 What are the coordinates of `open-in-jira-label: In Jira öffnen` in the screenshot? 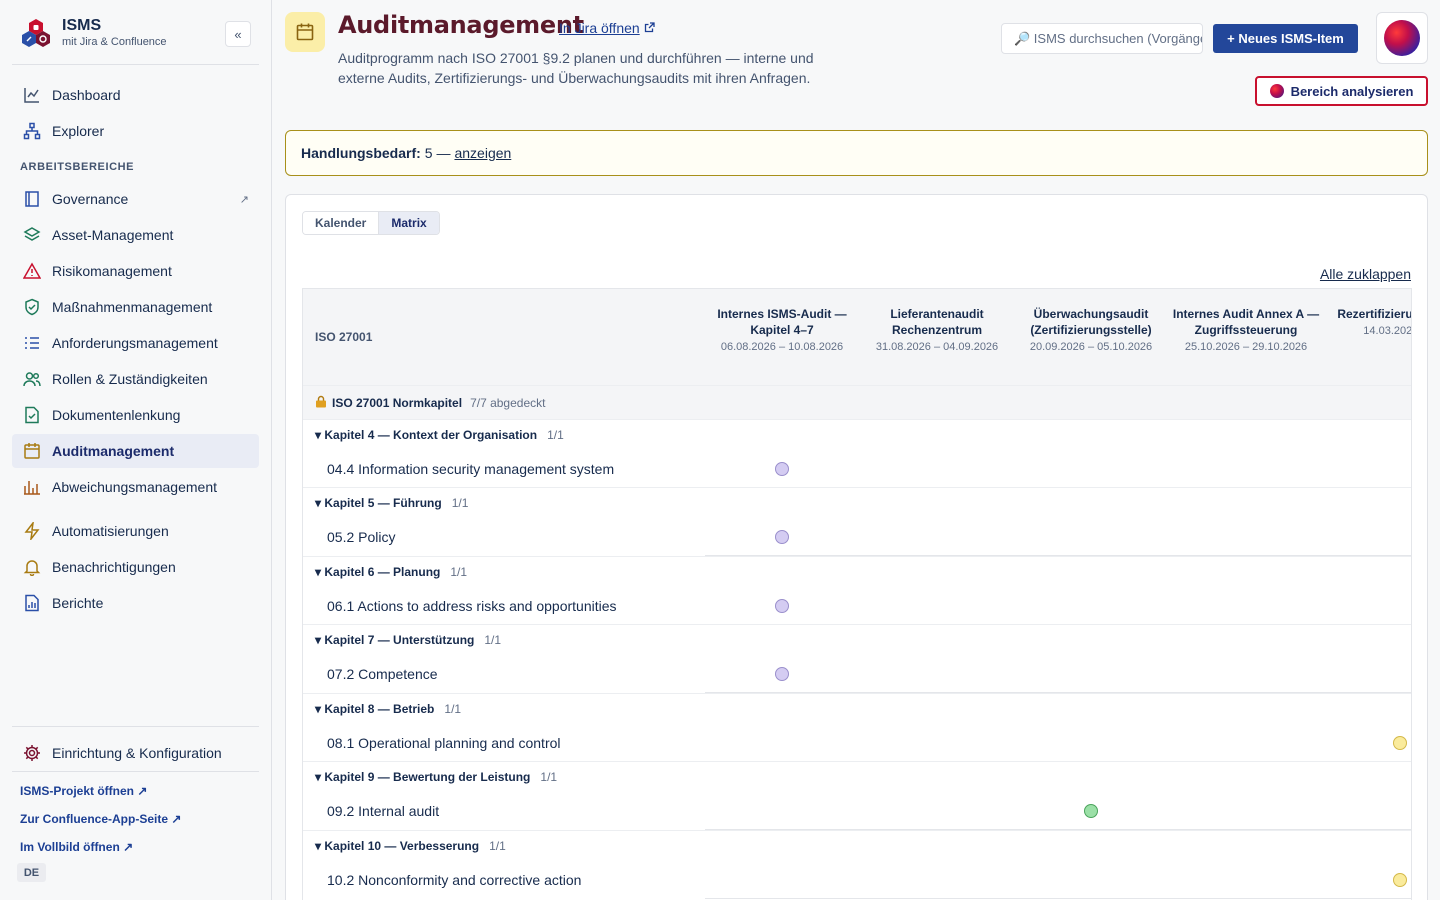 It's located at (599, 28).